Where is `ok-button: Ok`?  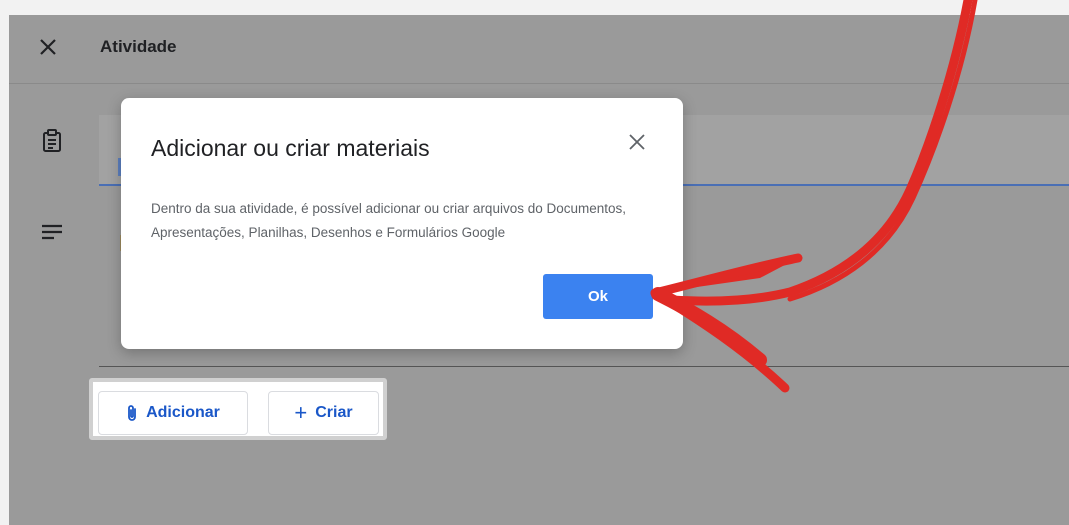
ok-button: Ok is located at coordinates (598, 296).